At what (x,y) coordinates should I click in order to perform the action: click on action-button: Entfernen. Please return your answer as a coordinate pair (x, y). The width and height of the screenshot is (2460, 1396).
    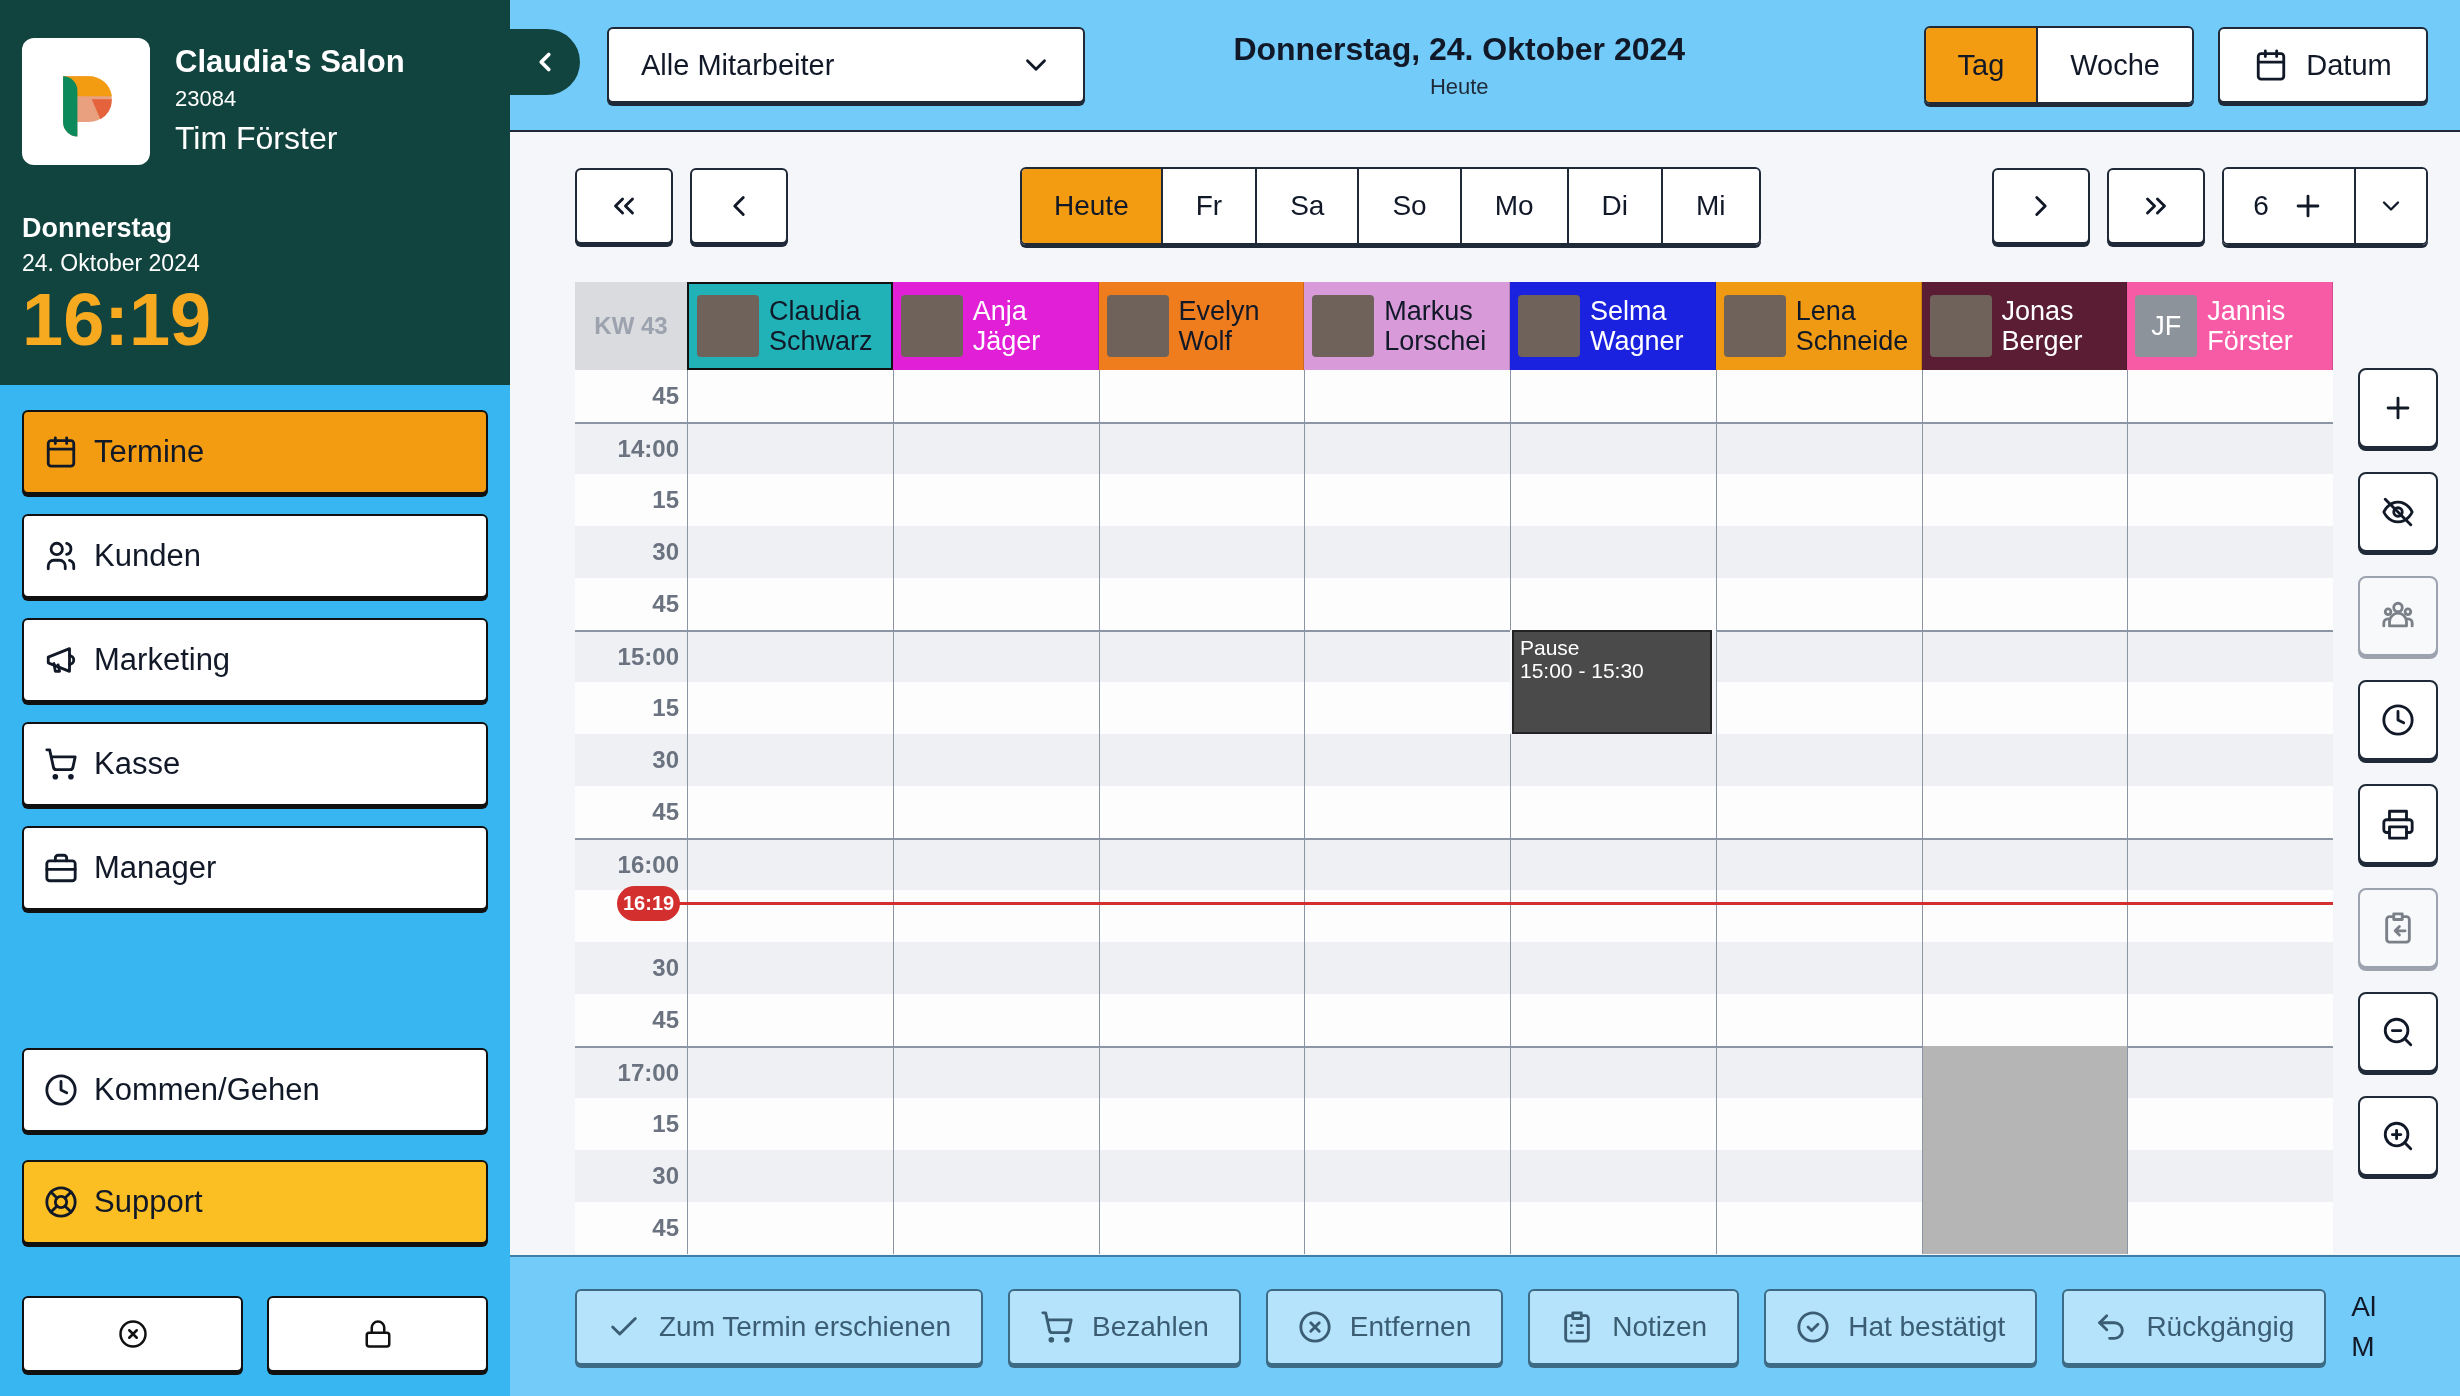
    Looking at the image, I should click on (1384, 1326).